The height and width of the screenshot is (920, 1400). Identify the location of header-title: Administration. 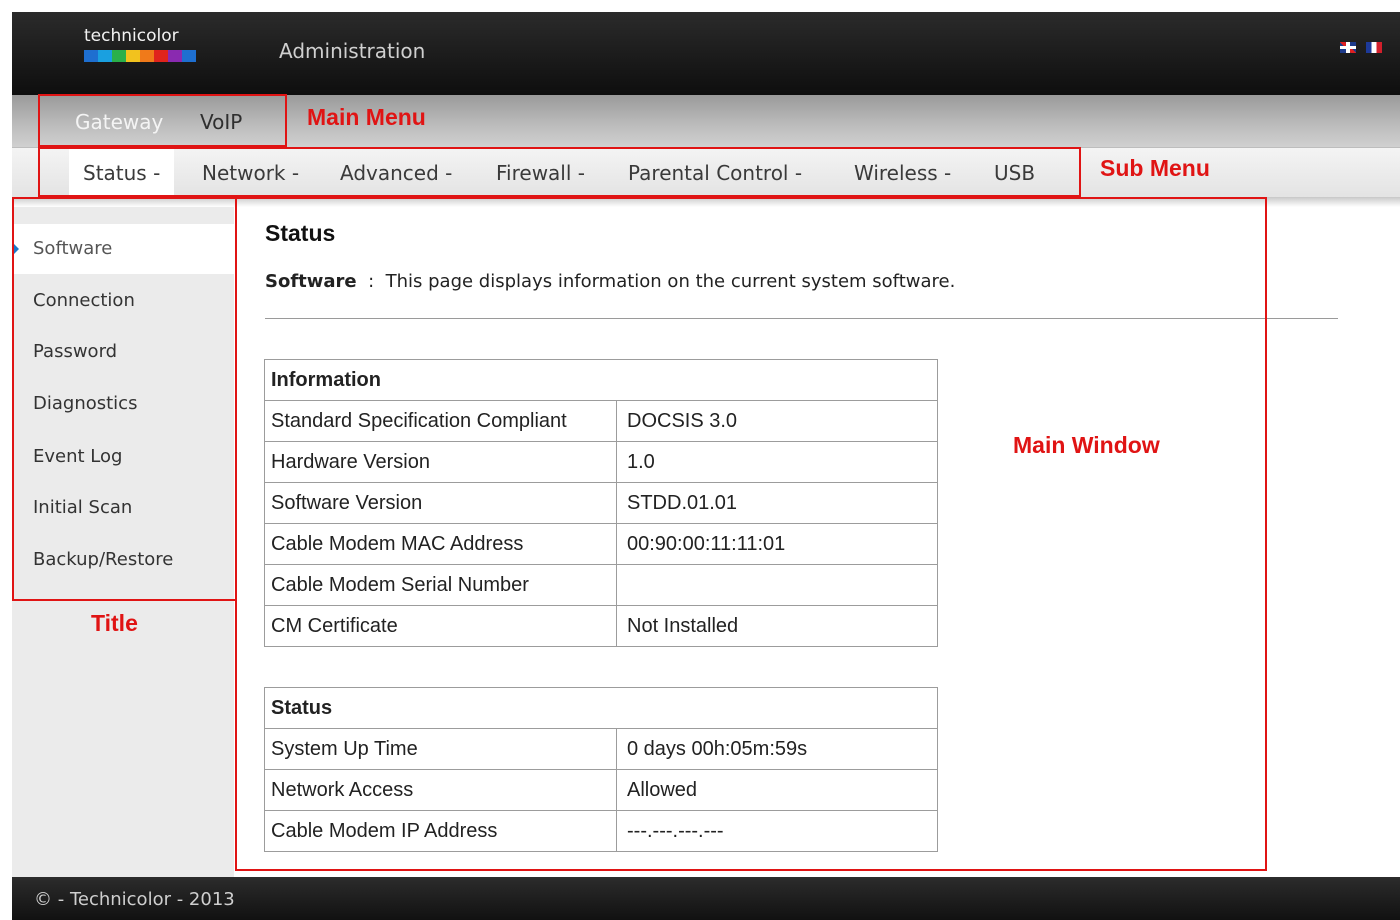
(352, 51).